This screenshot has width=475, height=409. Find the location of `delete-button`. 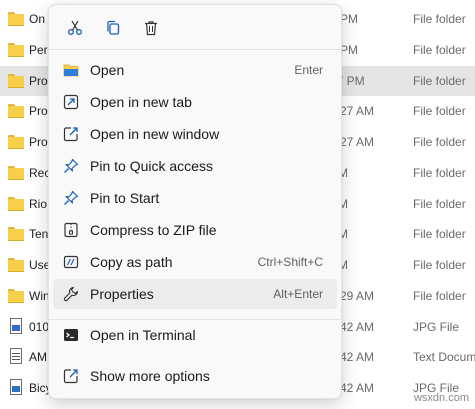

delete-button is located at coordinates (151, 28).